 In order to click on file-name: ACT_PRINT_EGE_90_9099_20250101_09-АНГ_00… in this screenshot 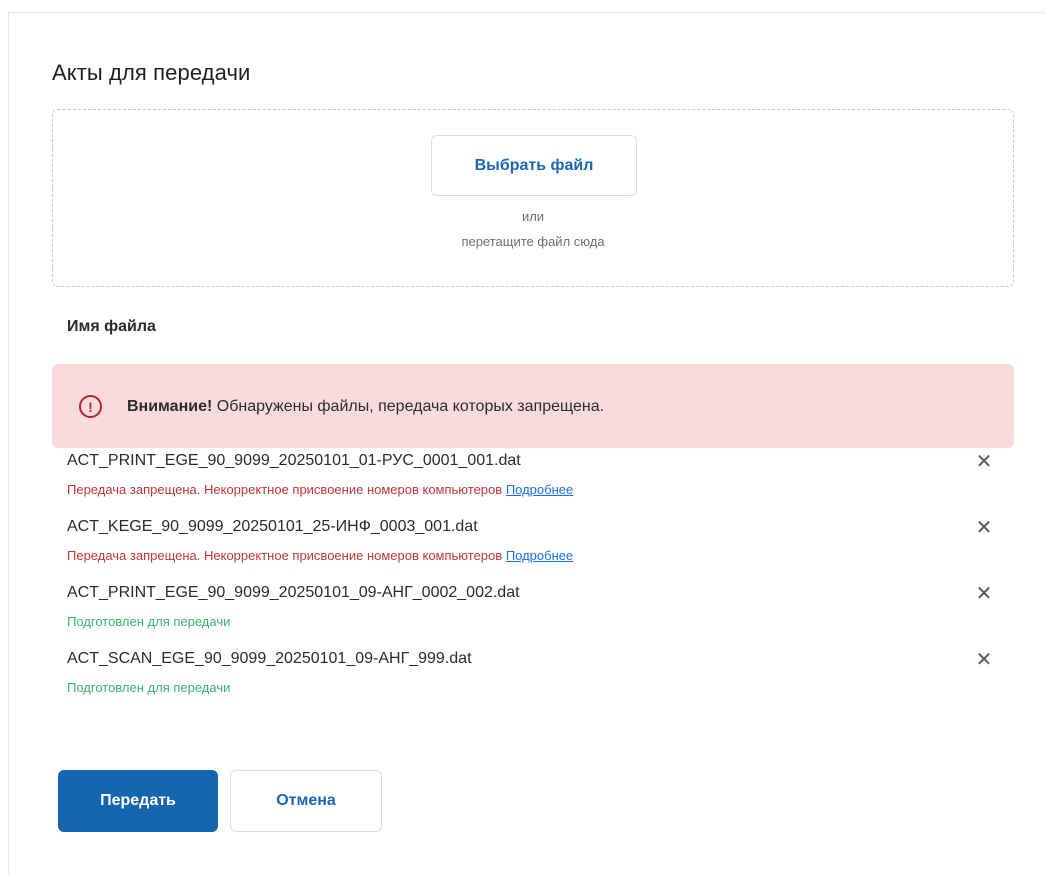, I will do `click(293, 592)`.